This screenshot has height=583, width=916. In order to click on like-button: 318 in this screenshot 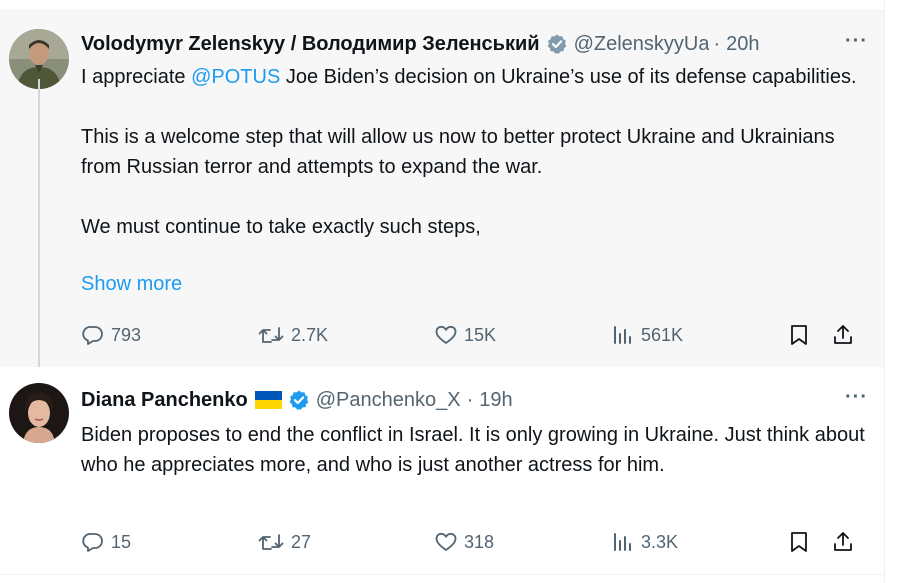, I will do `click(464, 542)`.